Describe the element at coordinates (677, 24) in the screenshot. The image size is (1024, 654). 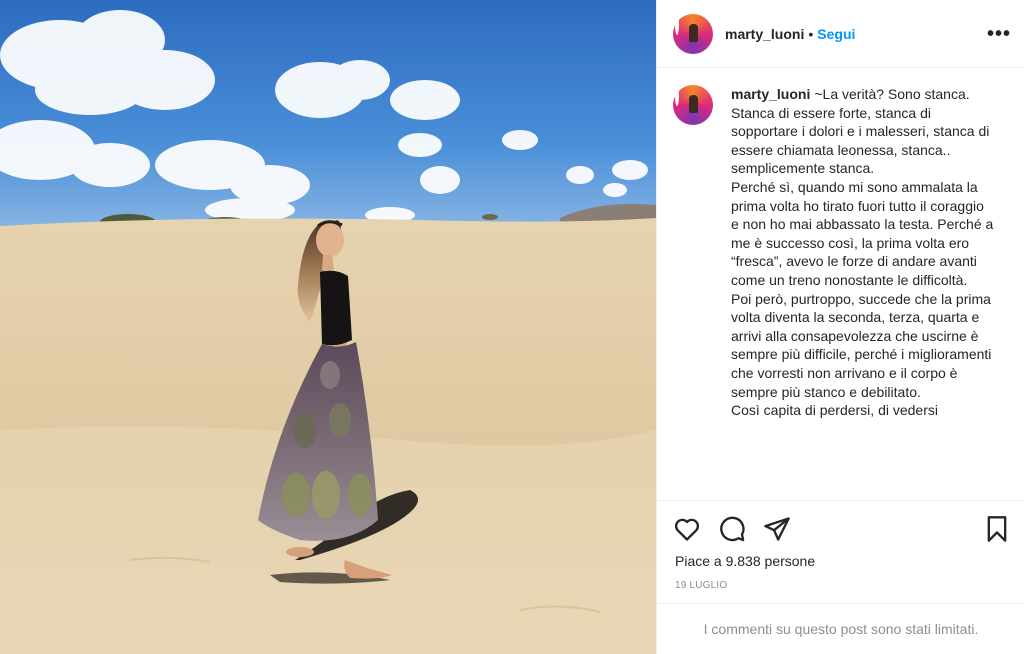
I see `avatar-image` at that location.